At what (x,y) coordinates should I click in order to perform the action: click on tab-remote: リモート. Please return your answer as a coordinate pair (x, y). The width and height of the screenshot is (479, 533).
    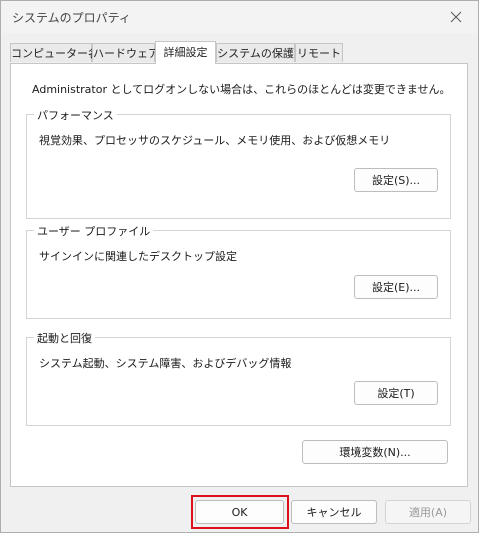
    Looking at the image, I should click on (319, 52).